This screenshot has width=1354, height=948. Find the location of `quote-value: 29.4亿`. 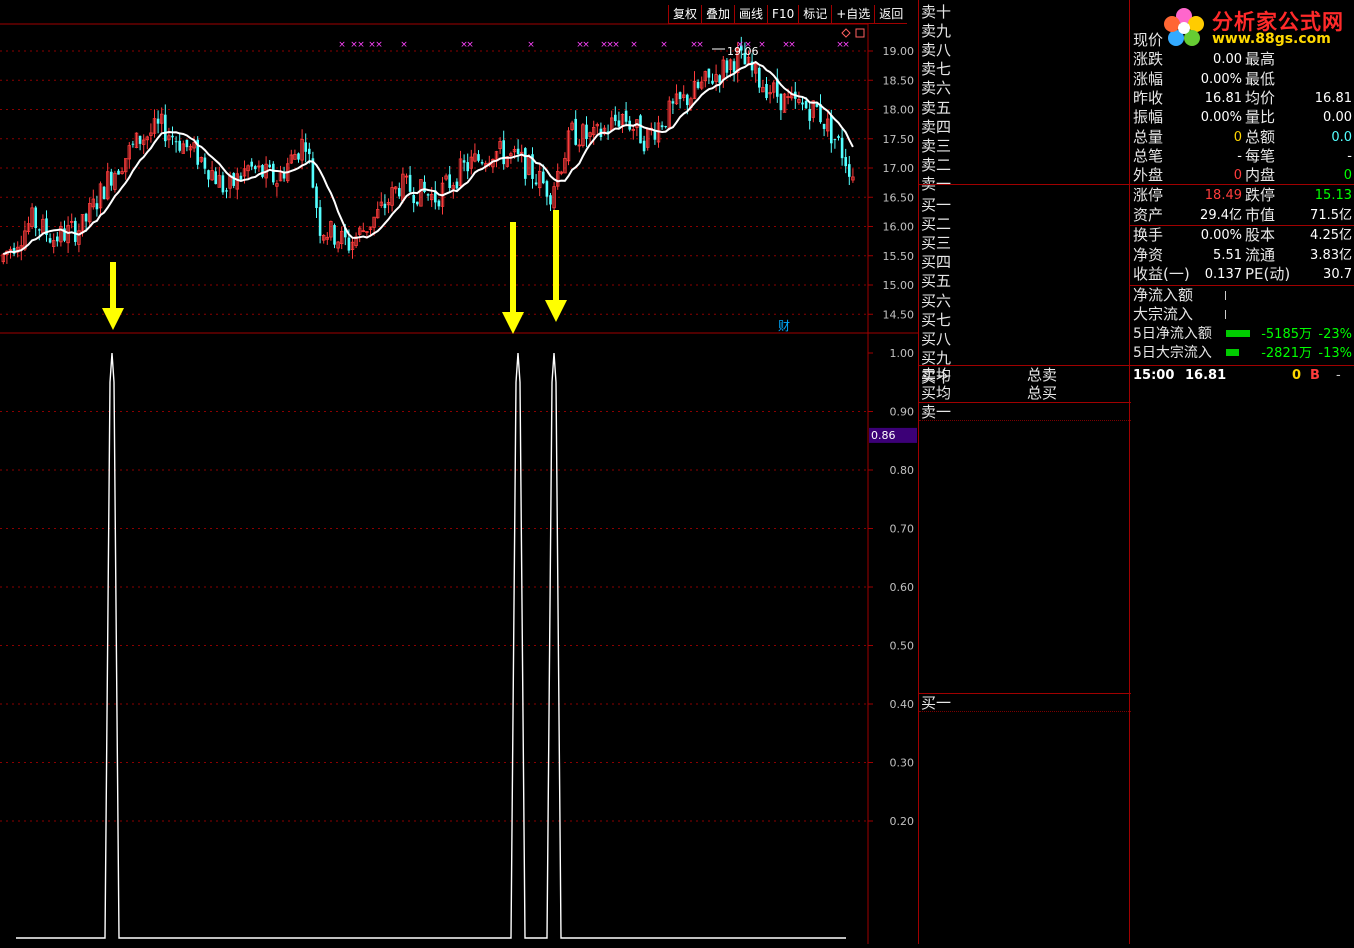

quote-value: 29.4亿 is located at coordinates (1221, 215).